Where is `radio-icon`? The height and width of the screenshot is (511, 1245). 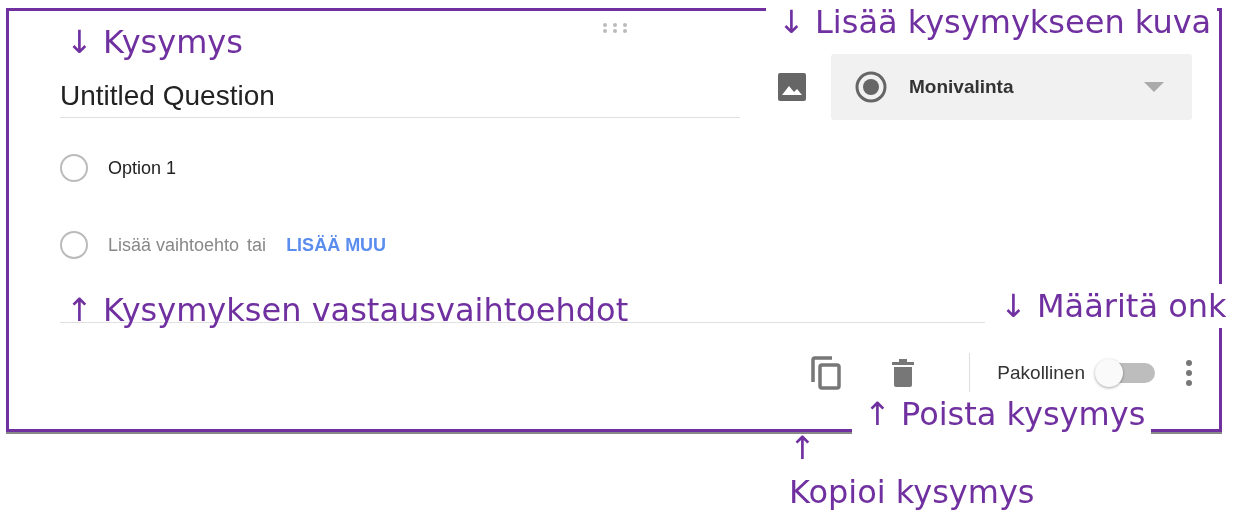
radio-icon is located at coordinates (871, 87).